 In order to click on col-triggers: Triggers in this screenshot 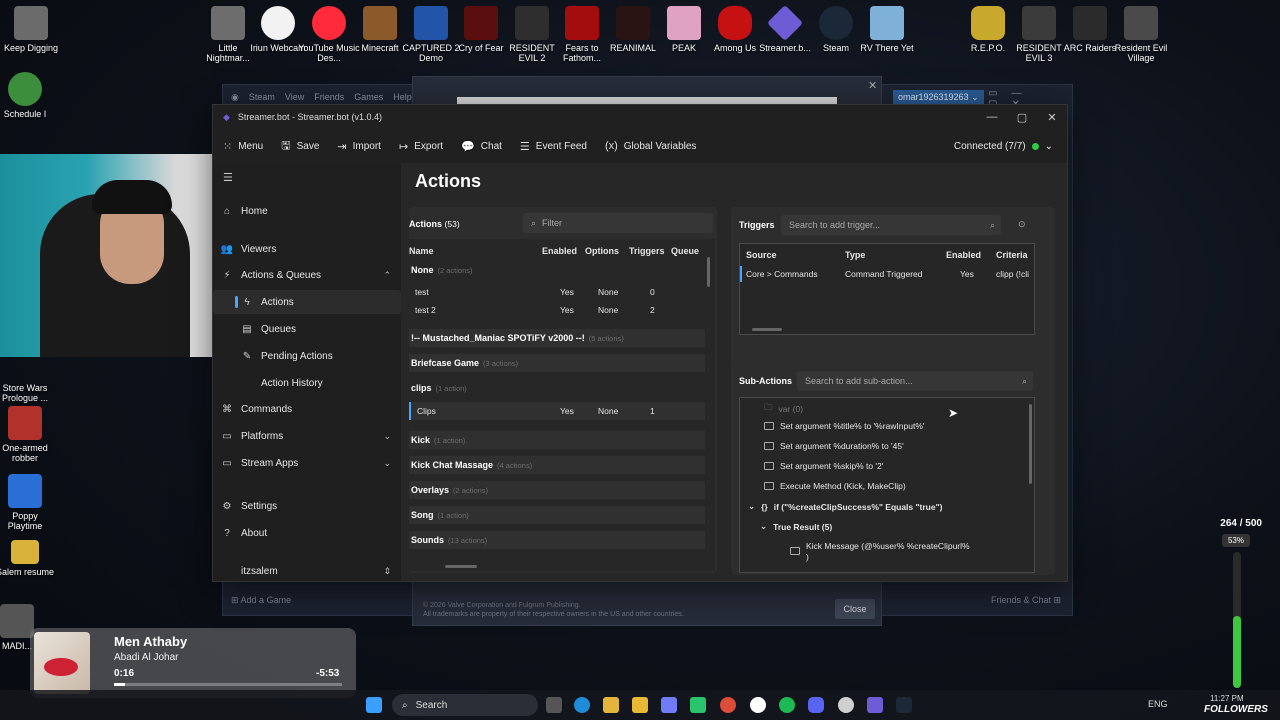, I will do `click(647, 251)`.